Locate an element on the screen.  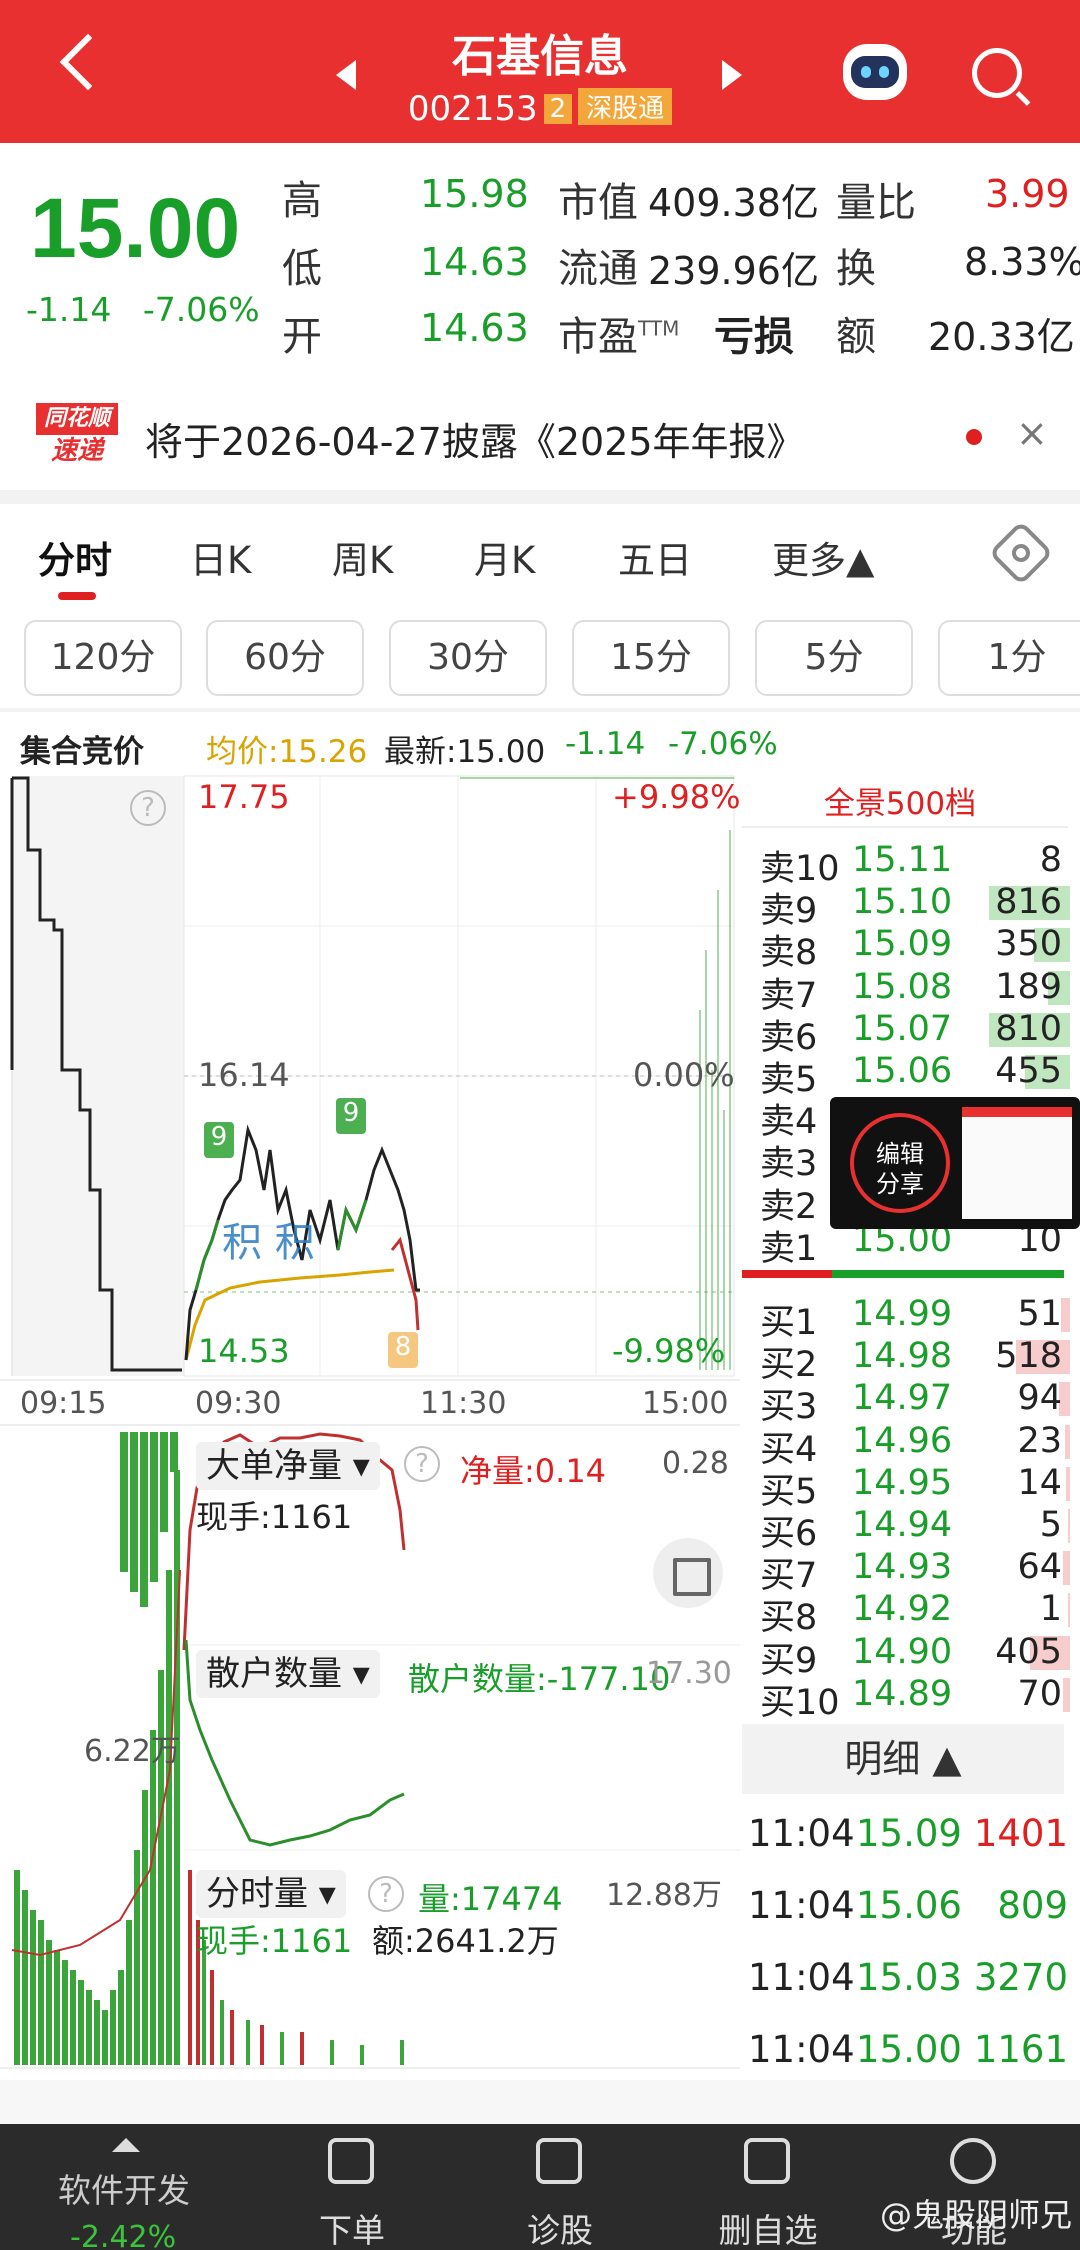
expand-up-icon is located at coordinates (126, 2145).